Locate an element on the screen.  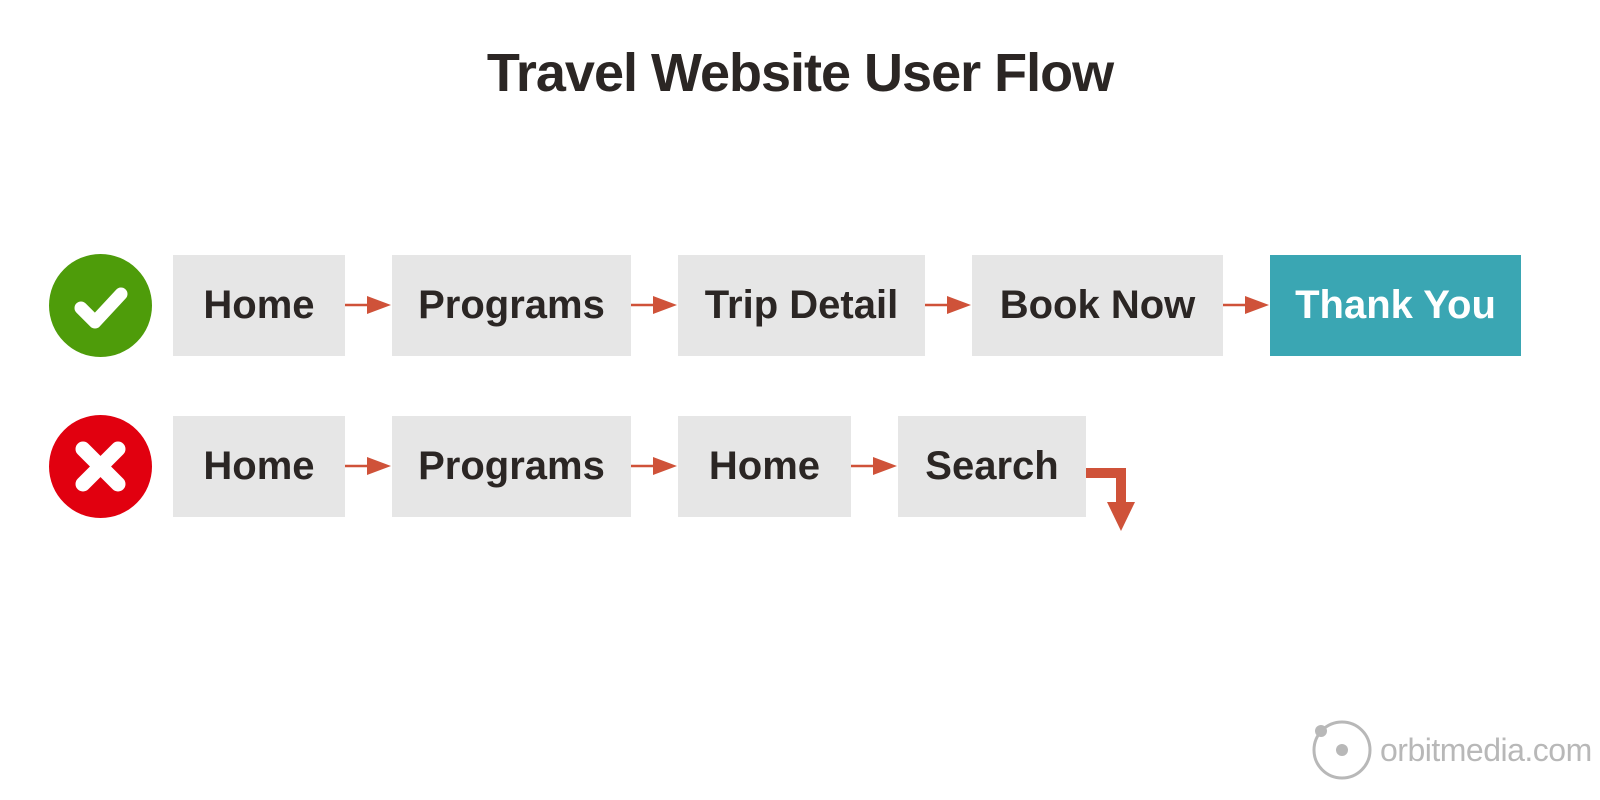
step-label: Thank You is located at coordinates (1395, 305).